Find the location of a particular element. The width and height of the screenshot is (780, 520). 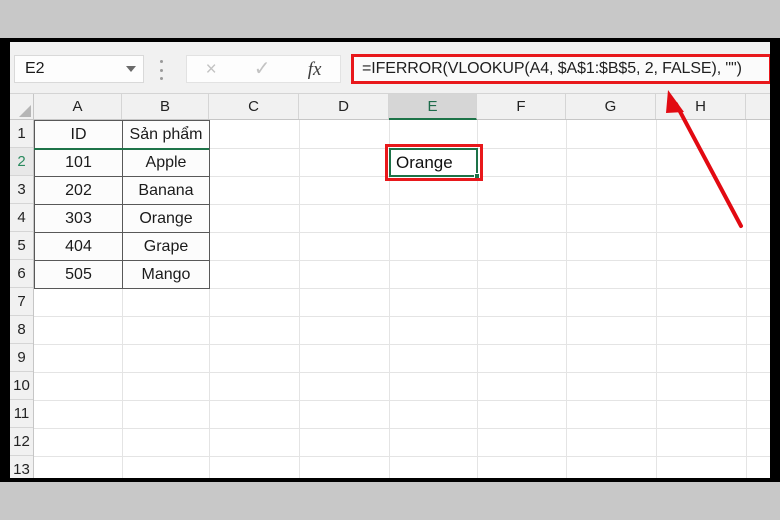

row-header-10: 10 is located at coordinates (21, 386).